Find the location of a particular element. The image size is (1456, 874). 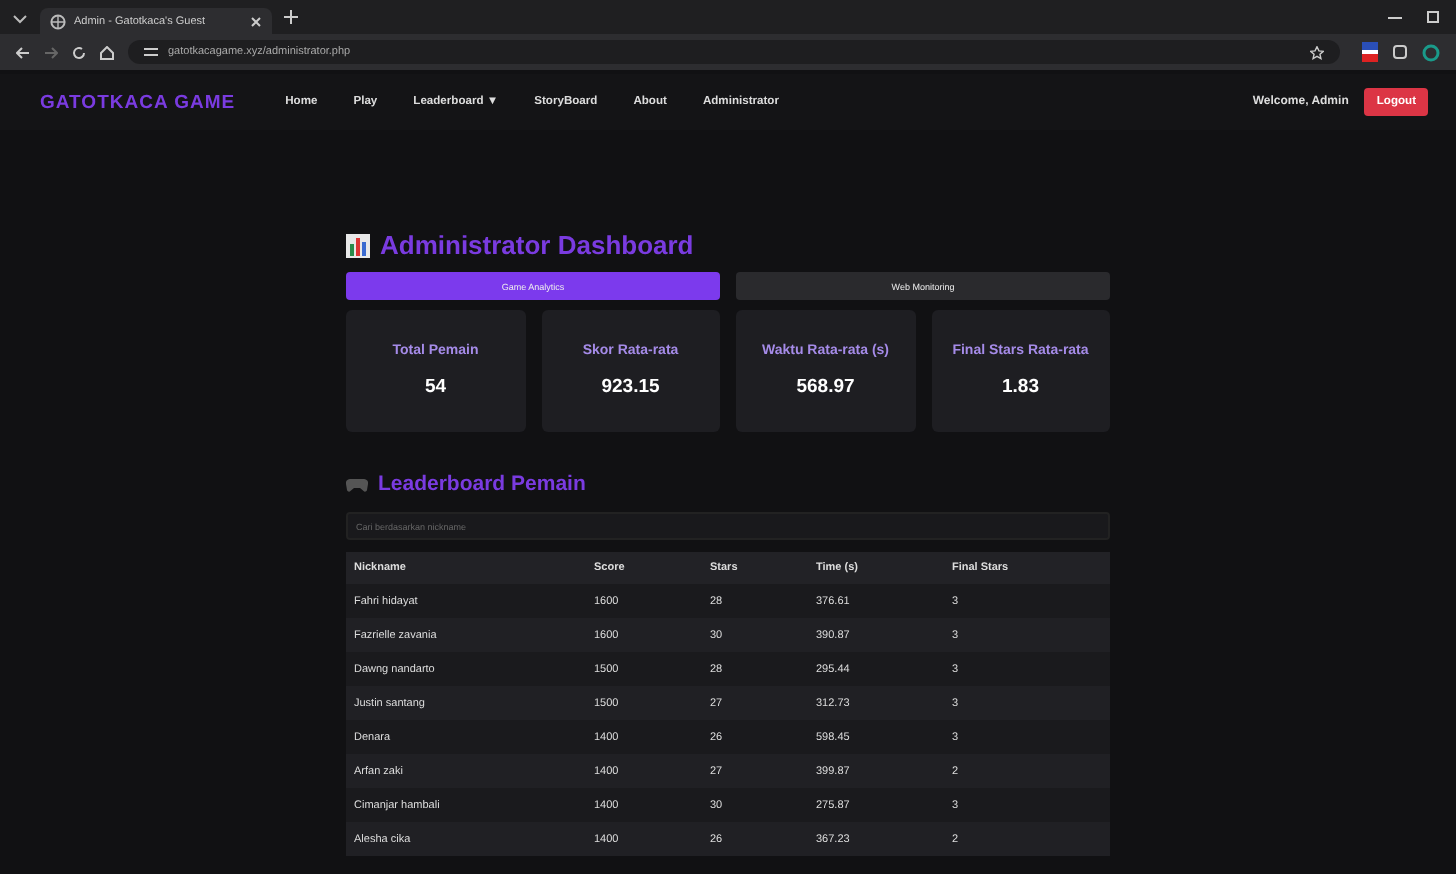

site-info-icon is located at coordinates (151, 52).